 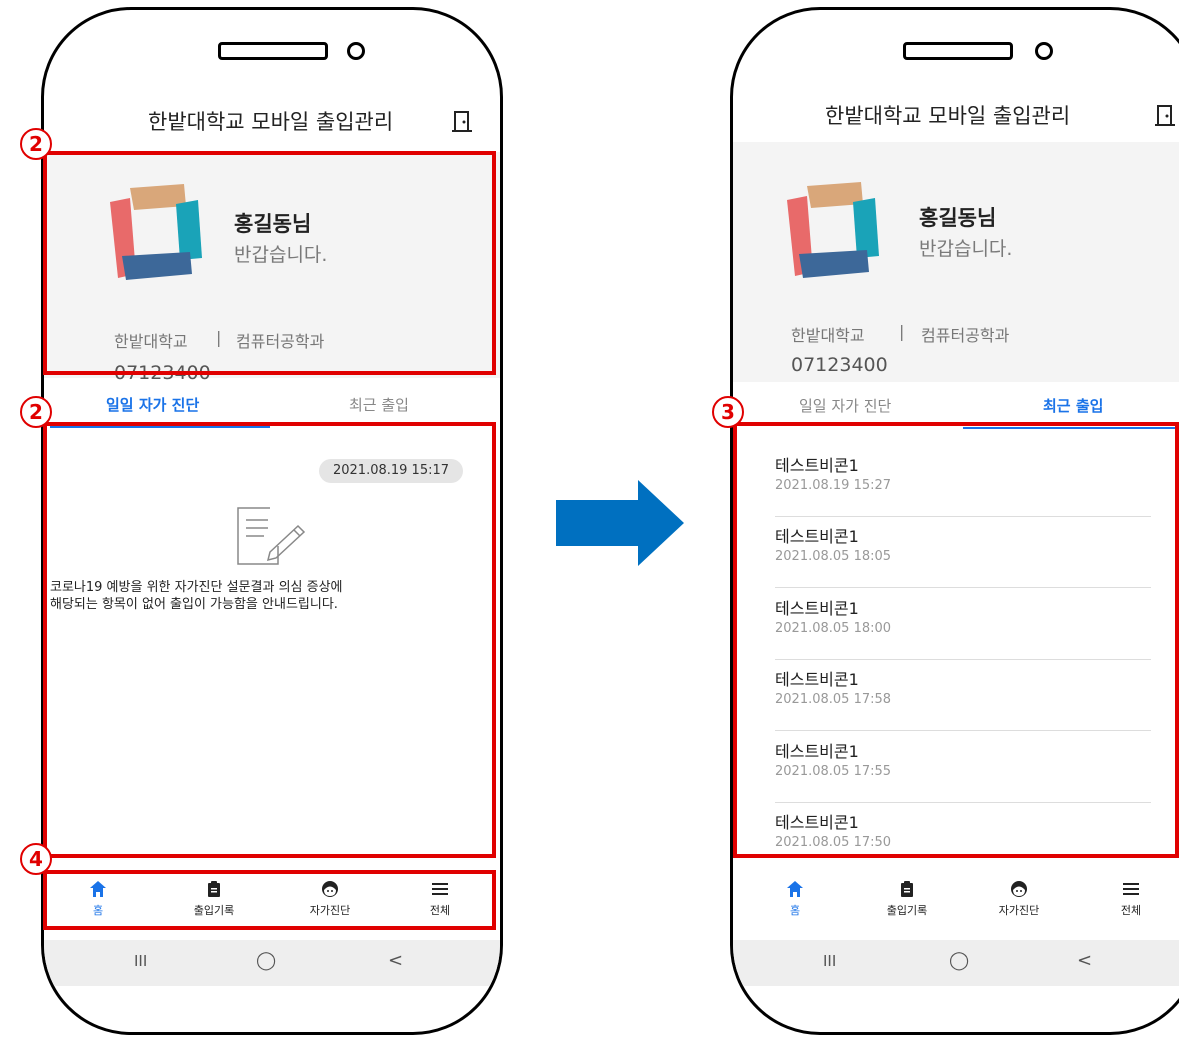 I want to click on user-name: 홍길동님, so click(x=958, y=218).